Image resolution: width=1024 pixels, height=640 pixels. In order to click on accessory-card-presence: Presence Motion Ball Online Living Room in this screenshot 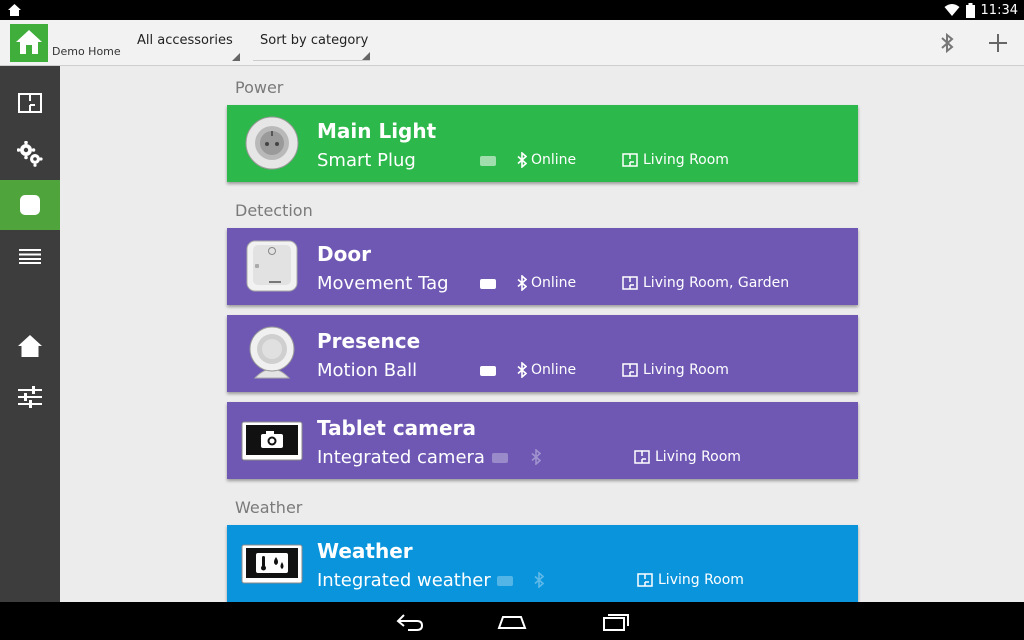, I will do `click(542, 353)`.